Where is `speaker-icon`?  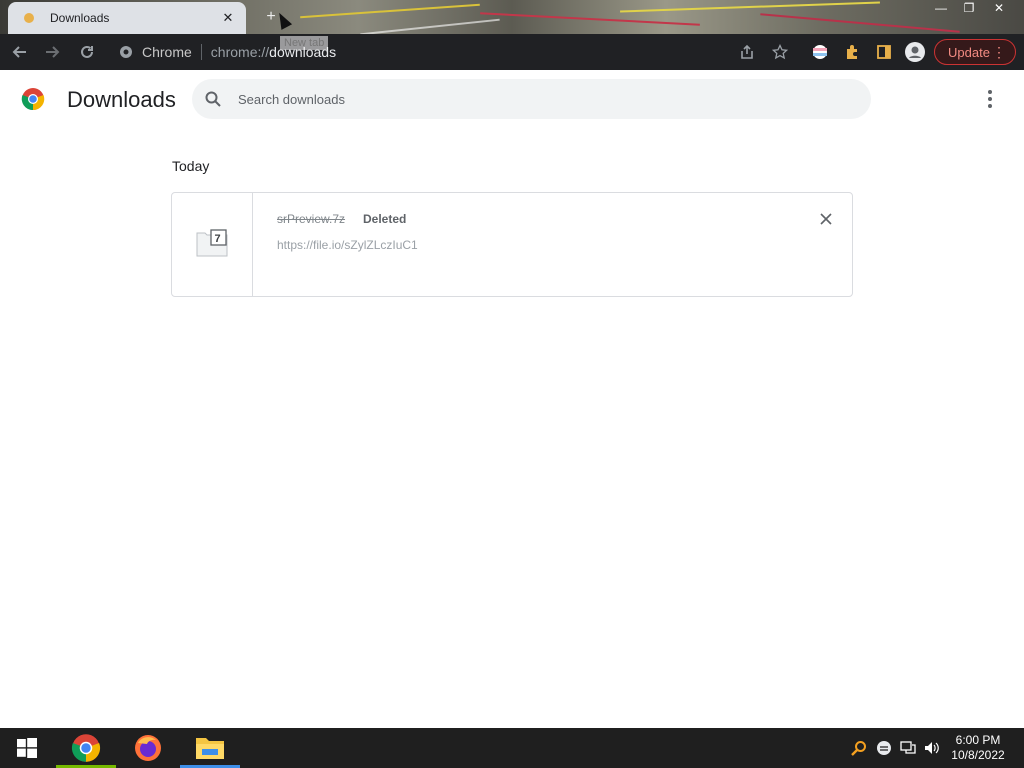 speaker-icon is located at coordinates (932, 748).